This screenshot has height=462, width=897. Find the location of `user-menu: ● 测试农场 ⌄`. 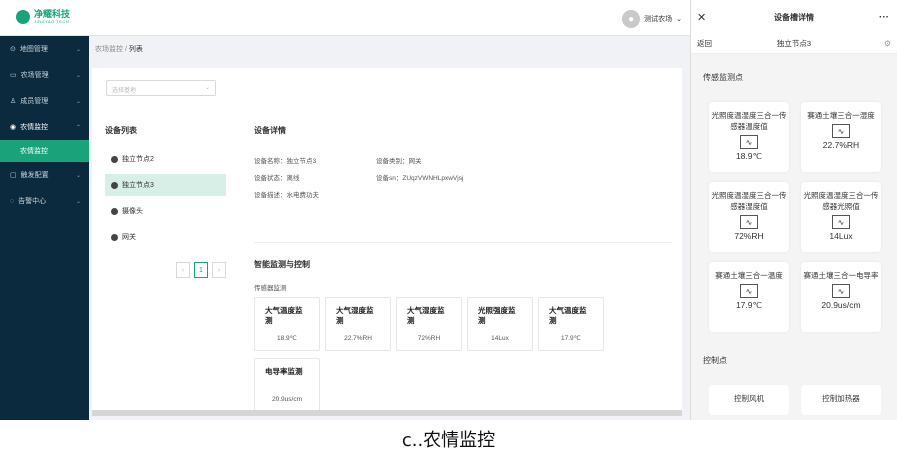

user-menu: ● 测试农场 ⌄ is located at coordinates (652, 19).